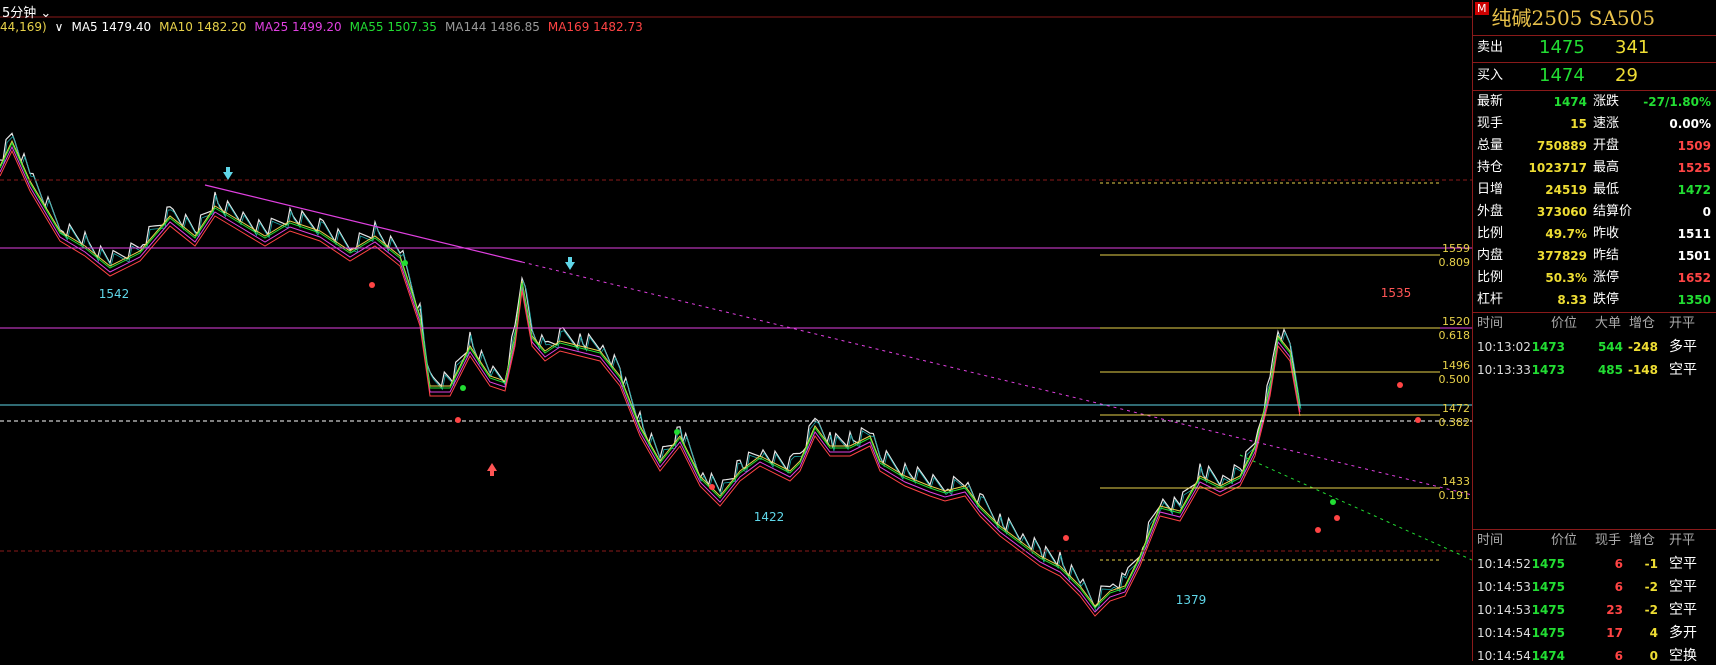  I want to click on stat-label: 总量, so click(1490, 145).